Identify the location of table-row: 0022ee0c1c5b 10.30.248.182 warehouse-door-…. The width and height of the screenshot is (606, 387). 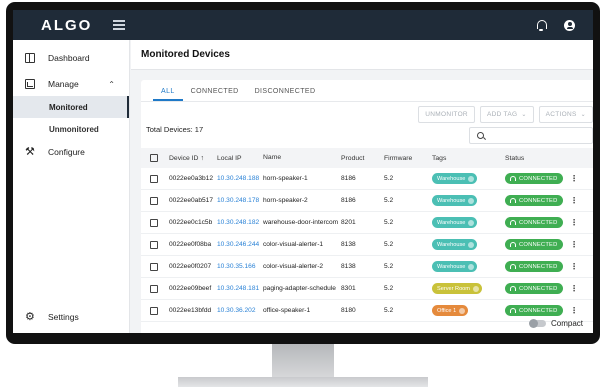
(367, 223).